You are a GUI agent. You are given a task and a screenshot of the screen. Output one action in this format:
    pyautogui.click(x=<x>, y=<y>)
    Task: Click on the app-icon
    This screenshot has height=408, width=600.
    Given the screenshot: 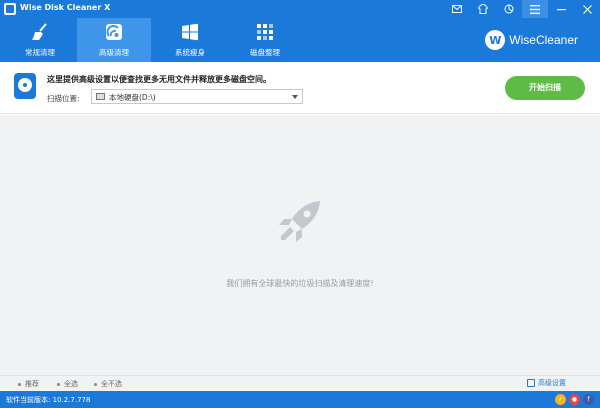 What is the action you would take?
    pyautogui.click(x=10, y=9)
    